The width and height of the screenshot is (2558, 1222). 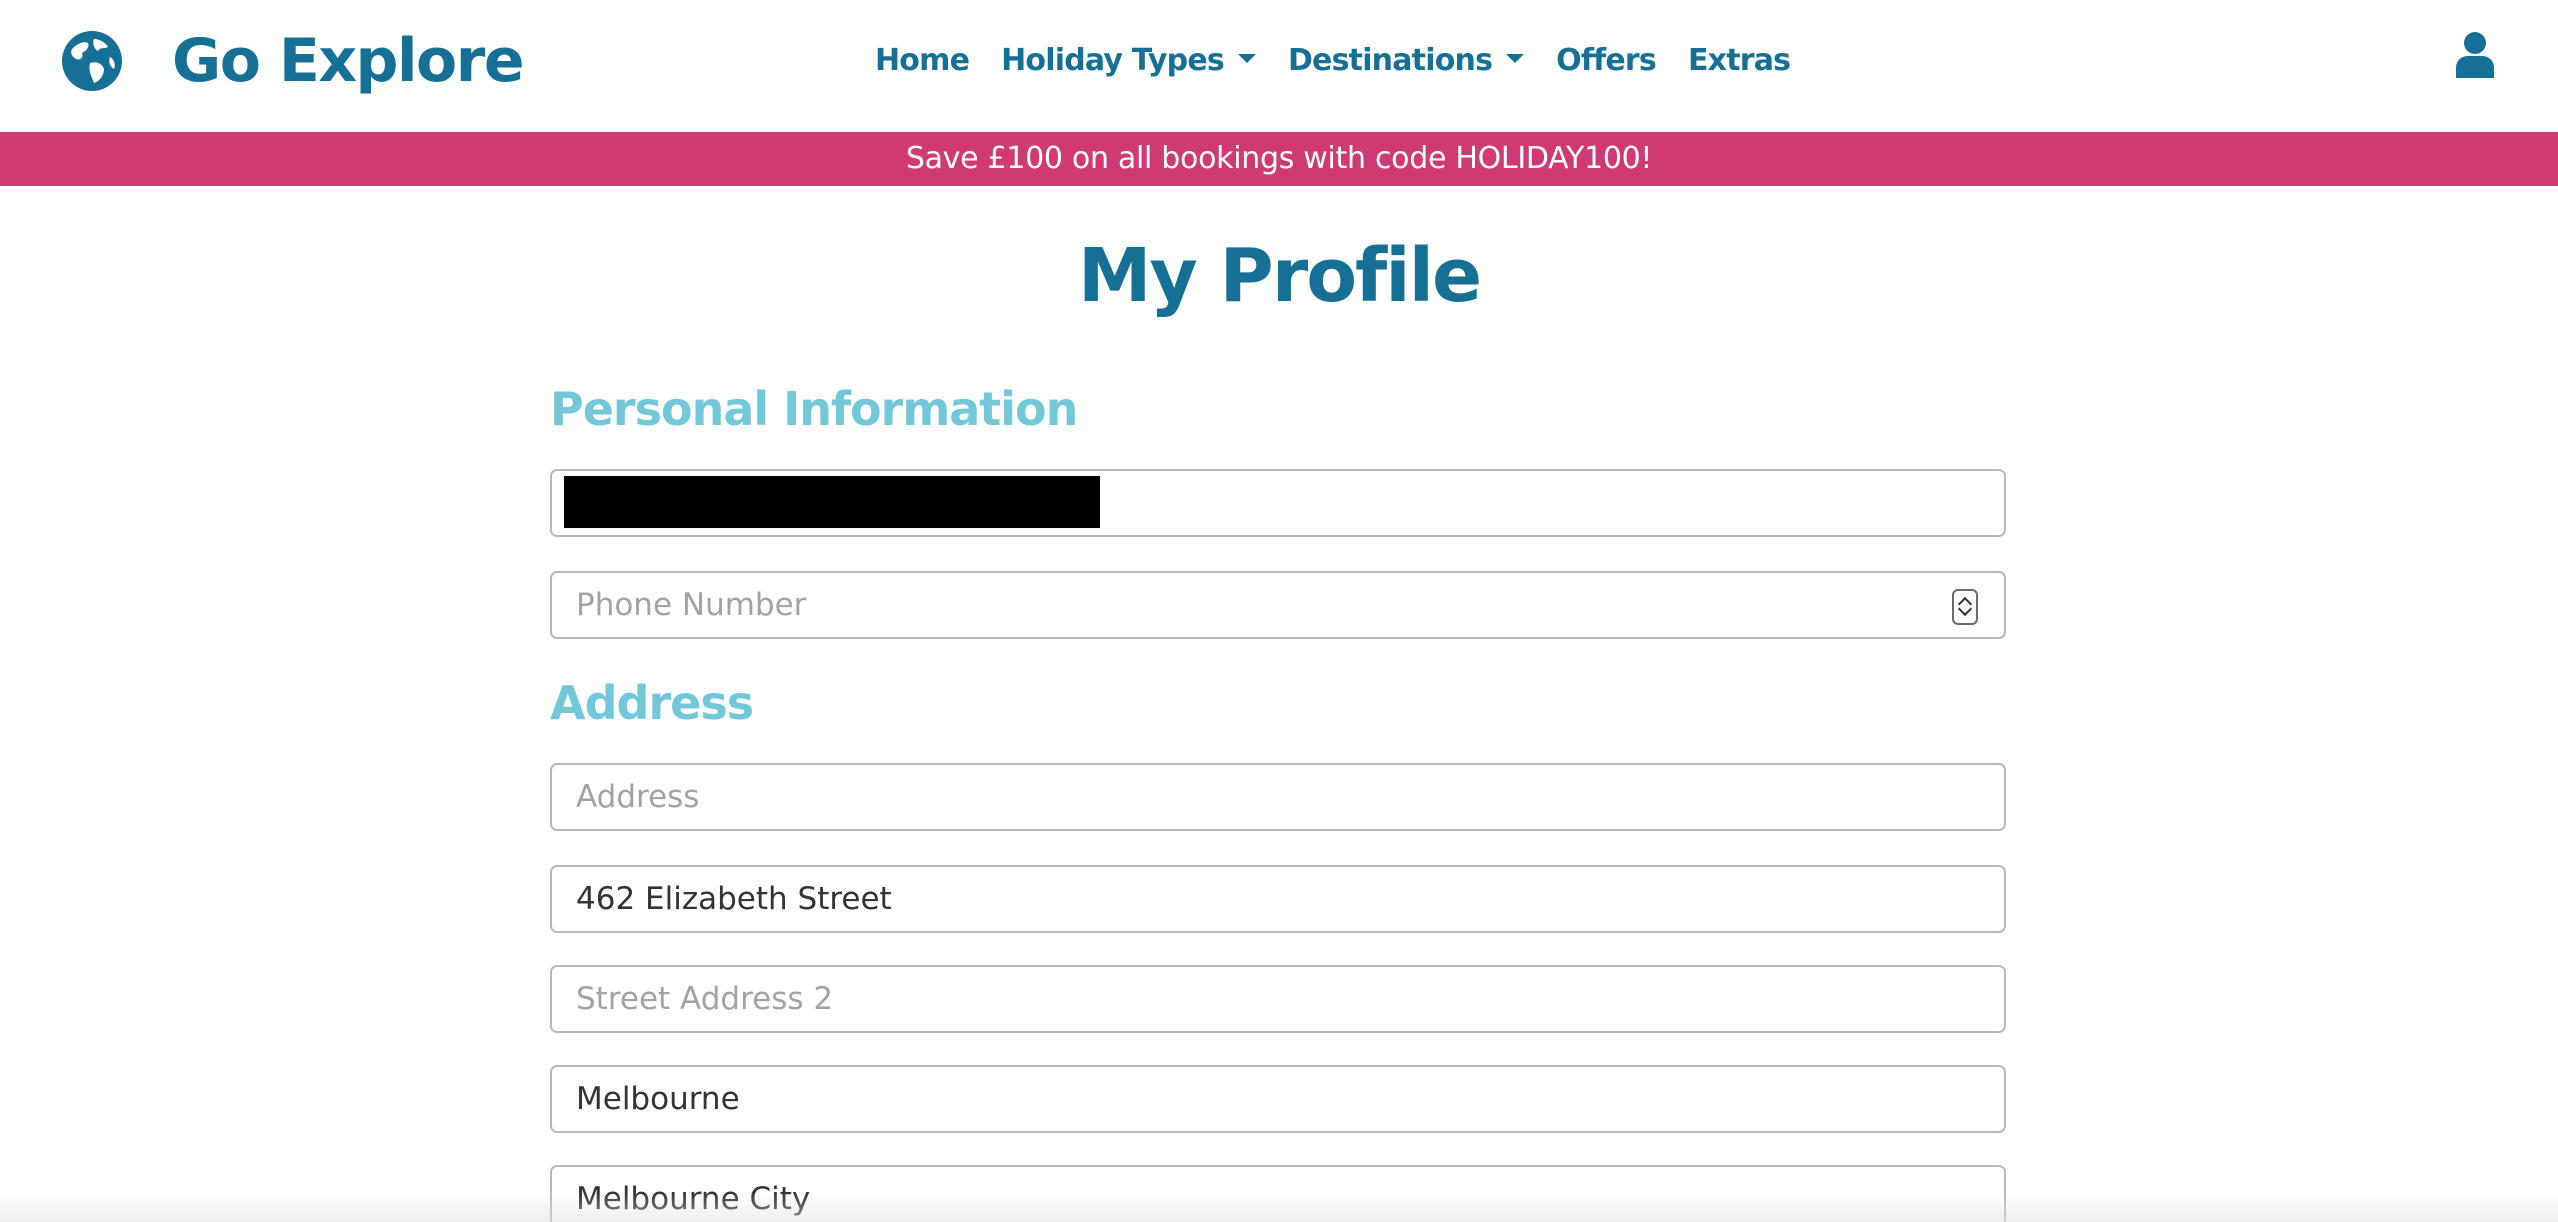 What do you see at coordinates (1278, 999) in the screenshot?
I see `street-address-2-field` at bounding box center [1278, 999].